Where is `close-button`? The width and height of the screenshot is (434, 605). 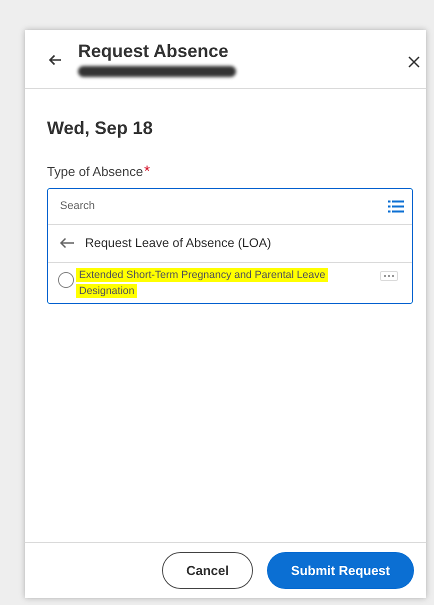
close-button is located at coordinates (415, 62).